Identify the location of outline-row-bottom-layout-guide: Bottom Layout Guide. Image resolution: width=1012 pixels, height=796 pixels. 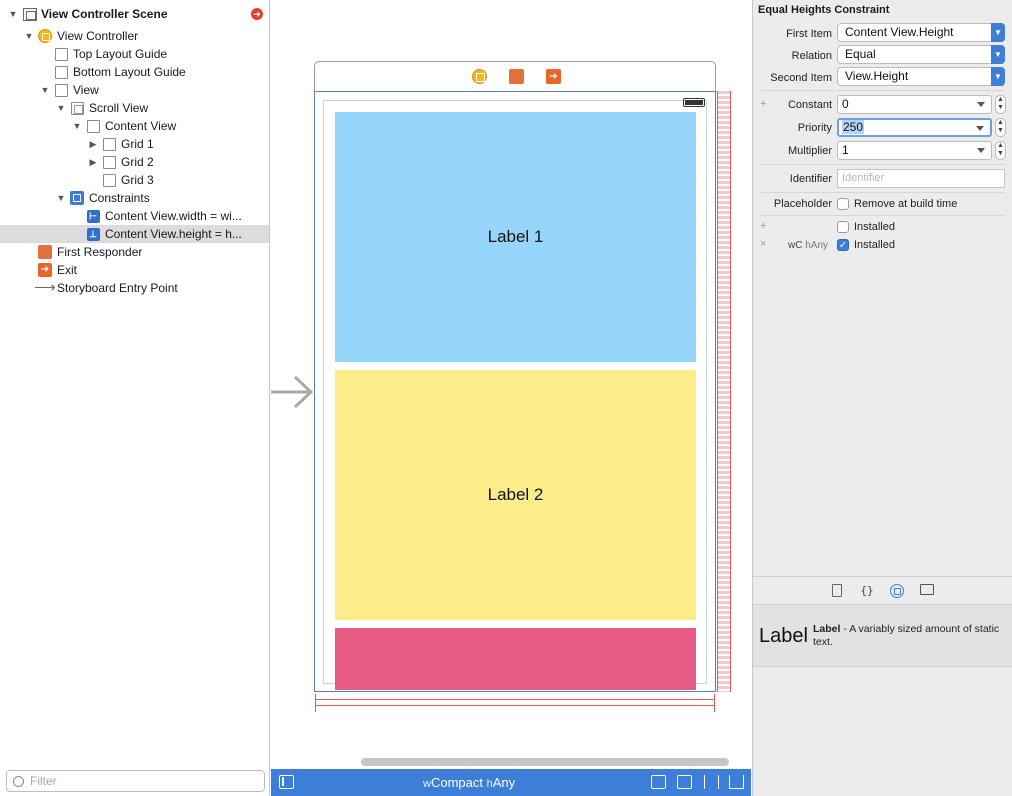
(134, 72).